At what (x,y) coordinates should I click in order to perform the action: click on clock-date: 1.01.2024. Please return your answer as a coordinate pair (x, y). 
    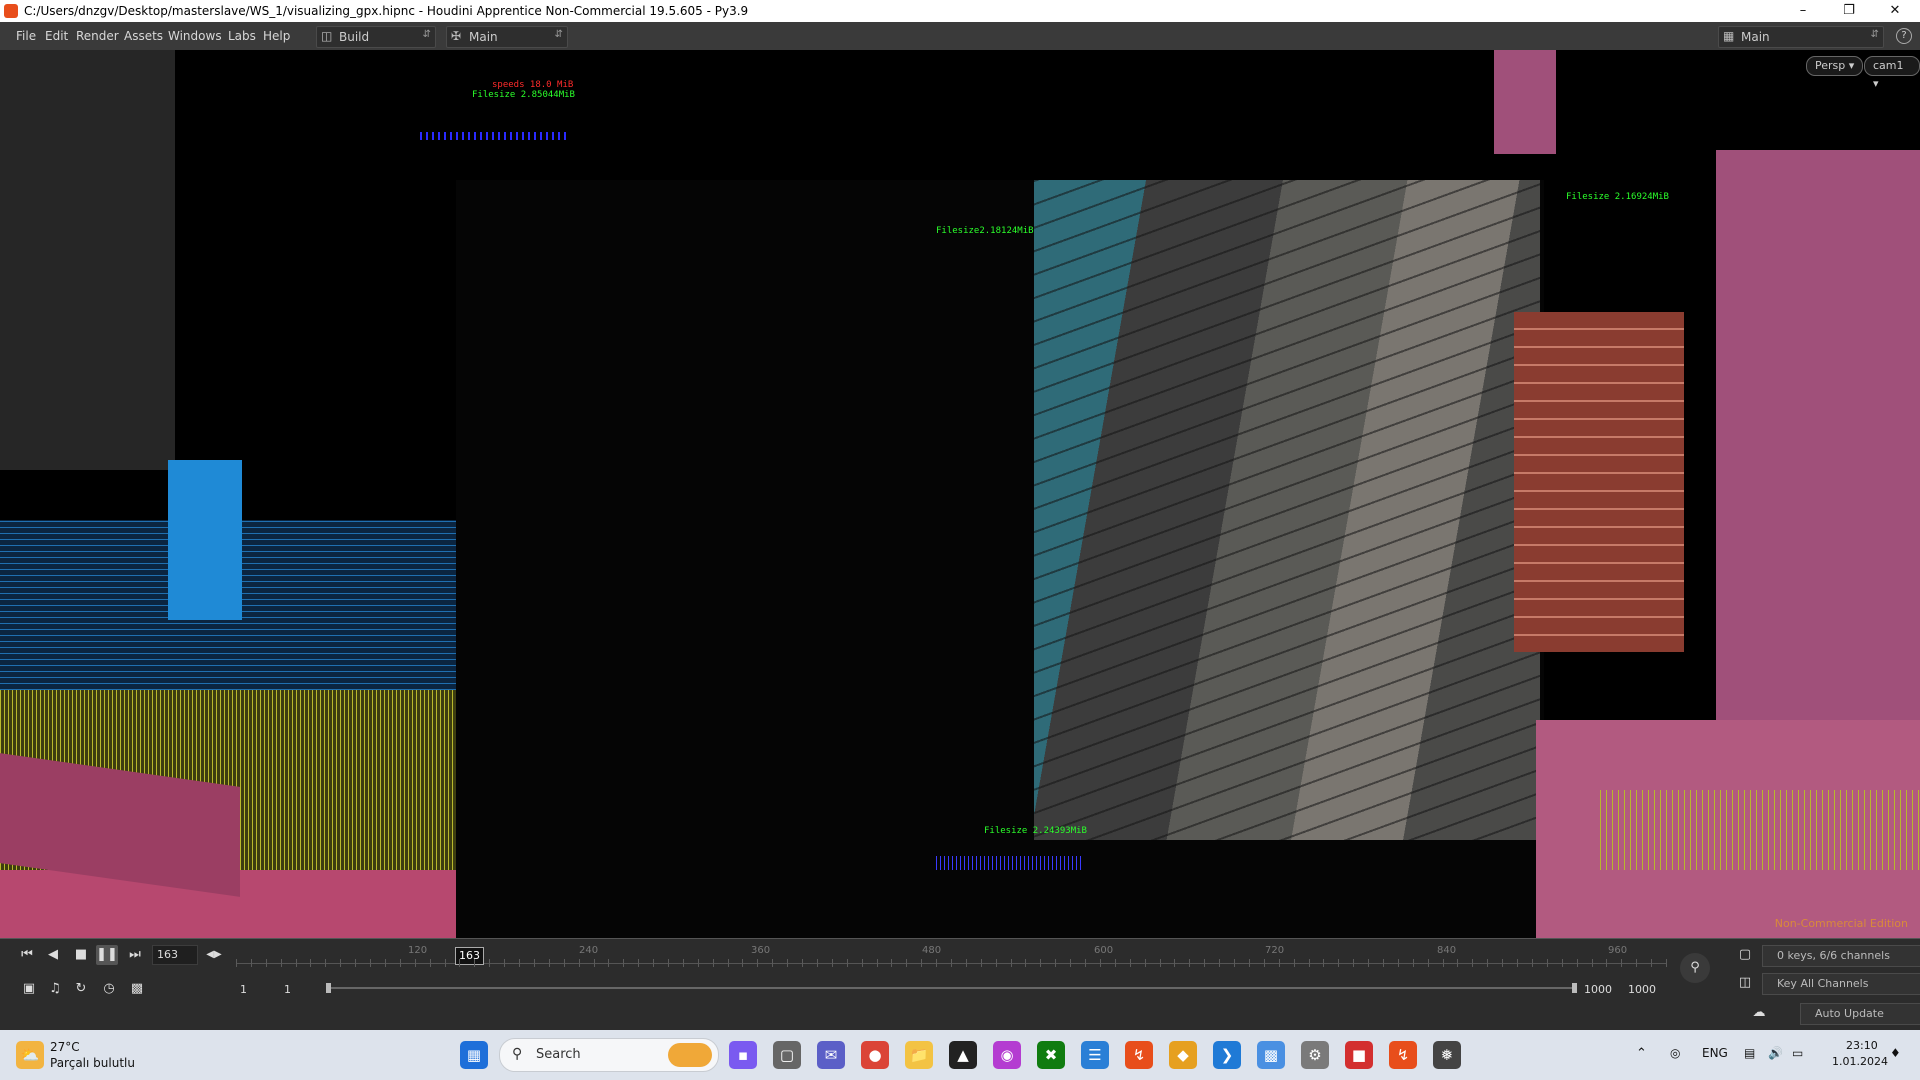
    Looking at the image, I should click on (1860, 1061).